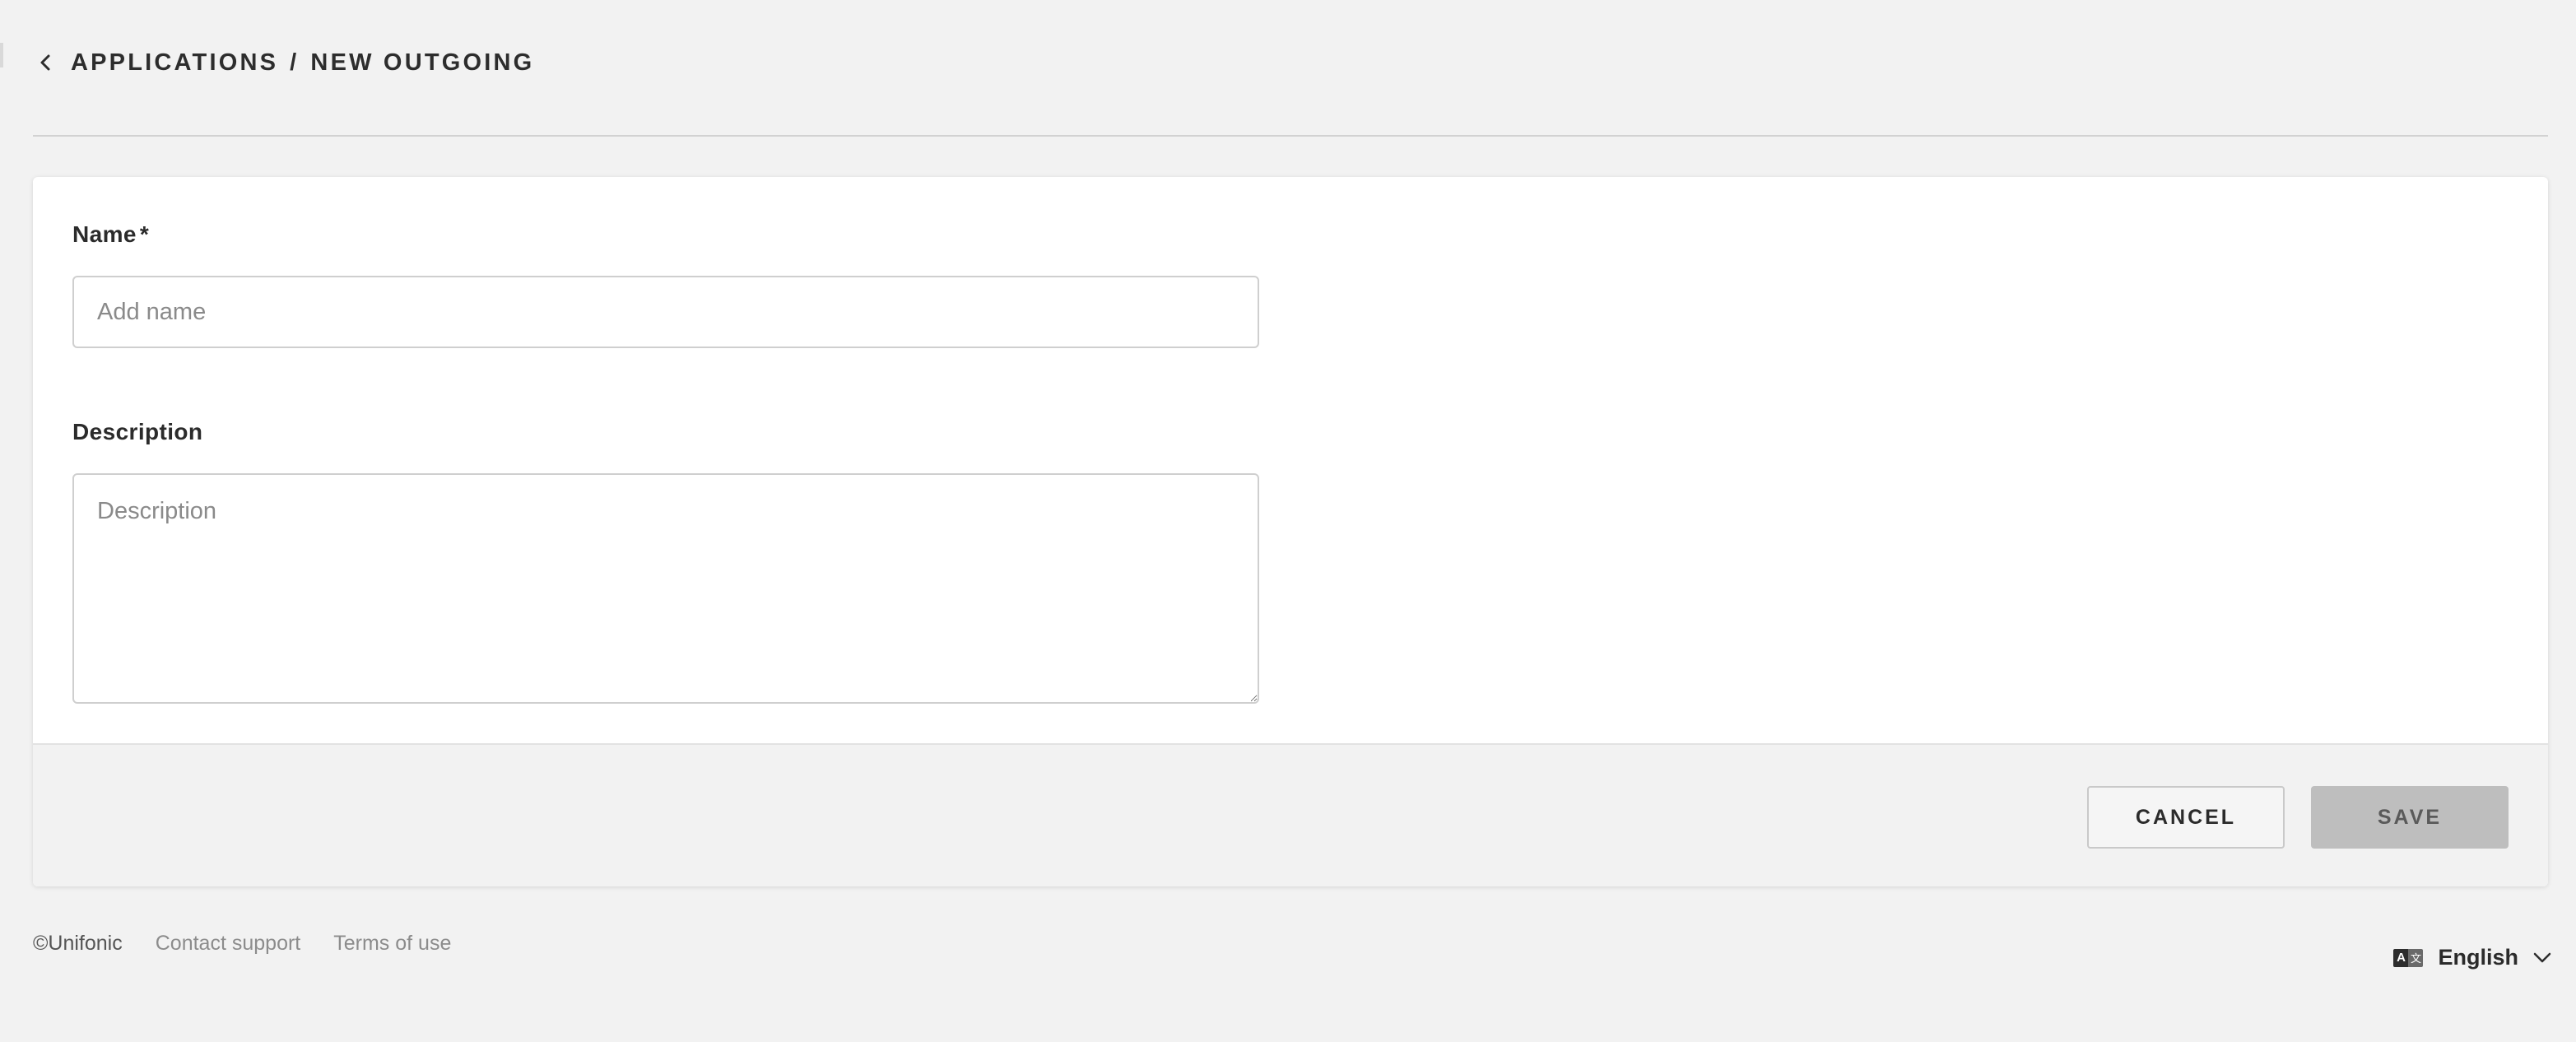  I want to click on left-edge-marker, so click(1, 55).